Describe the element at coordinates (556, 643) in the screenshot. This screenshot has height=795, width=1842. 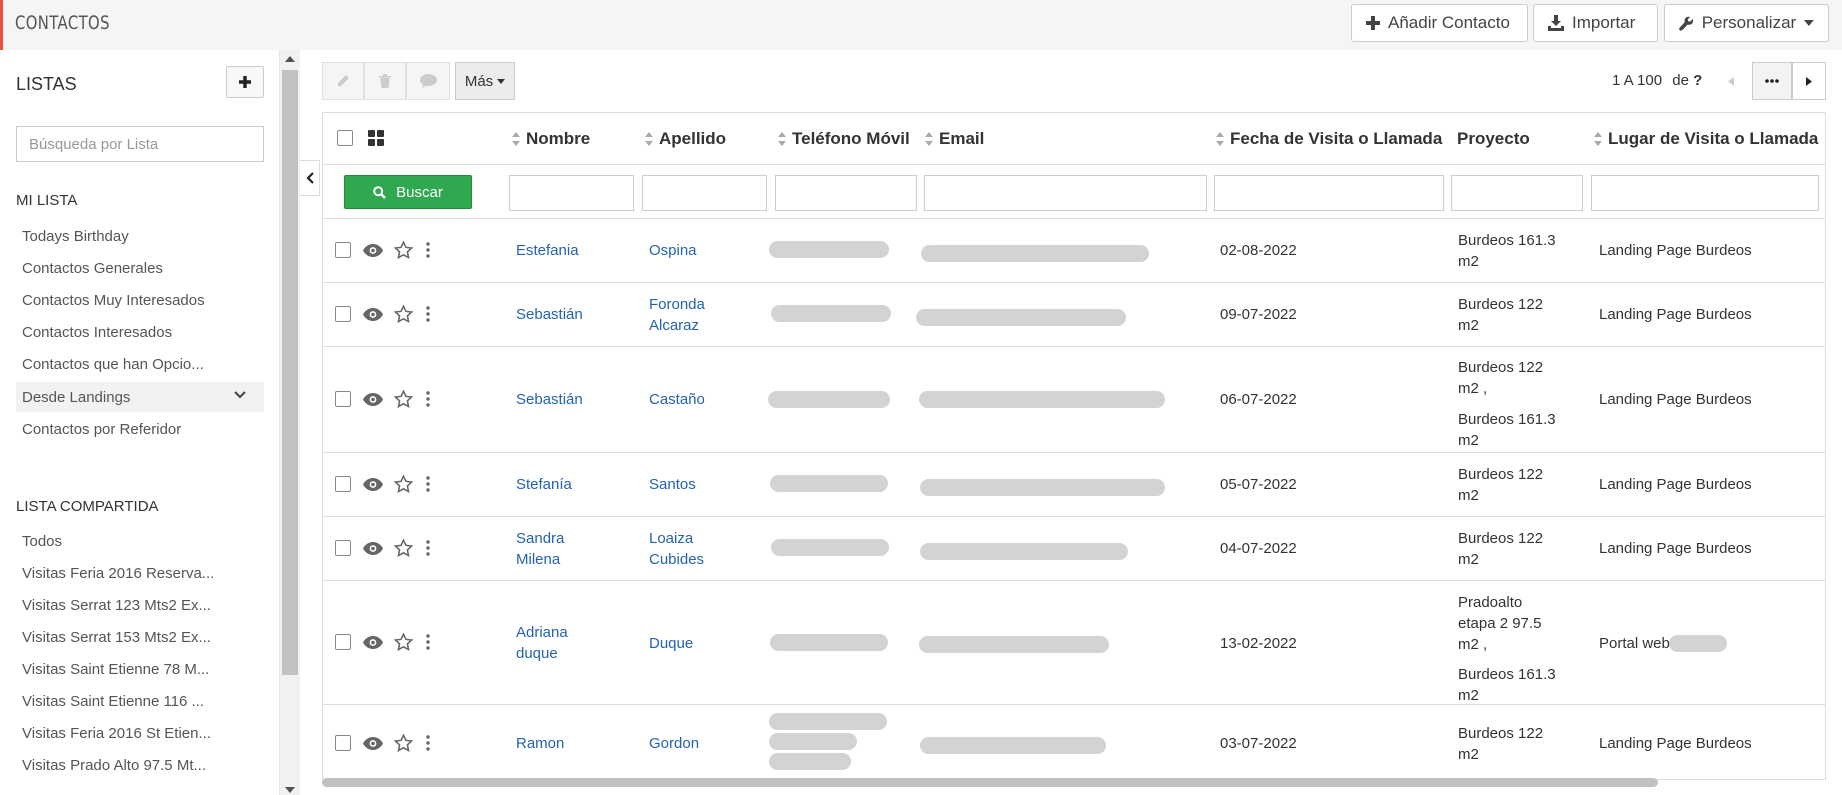
I see `cell-nombre: Adriana duque` at that location.